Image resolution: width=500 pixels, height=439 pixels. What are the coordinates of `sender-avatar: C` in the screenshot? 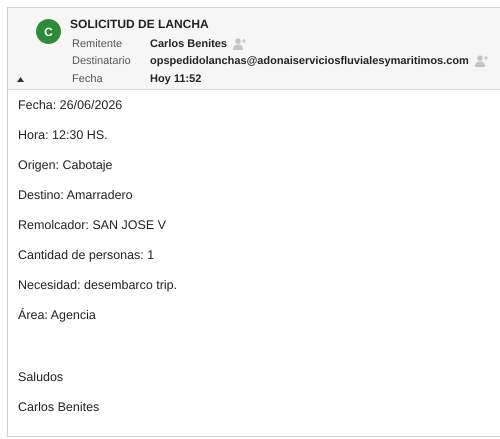 It's located at (48, 31).